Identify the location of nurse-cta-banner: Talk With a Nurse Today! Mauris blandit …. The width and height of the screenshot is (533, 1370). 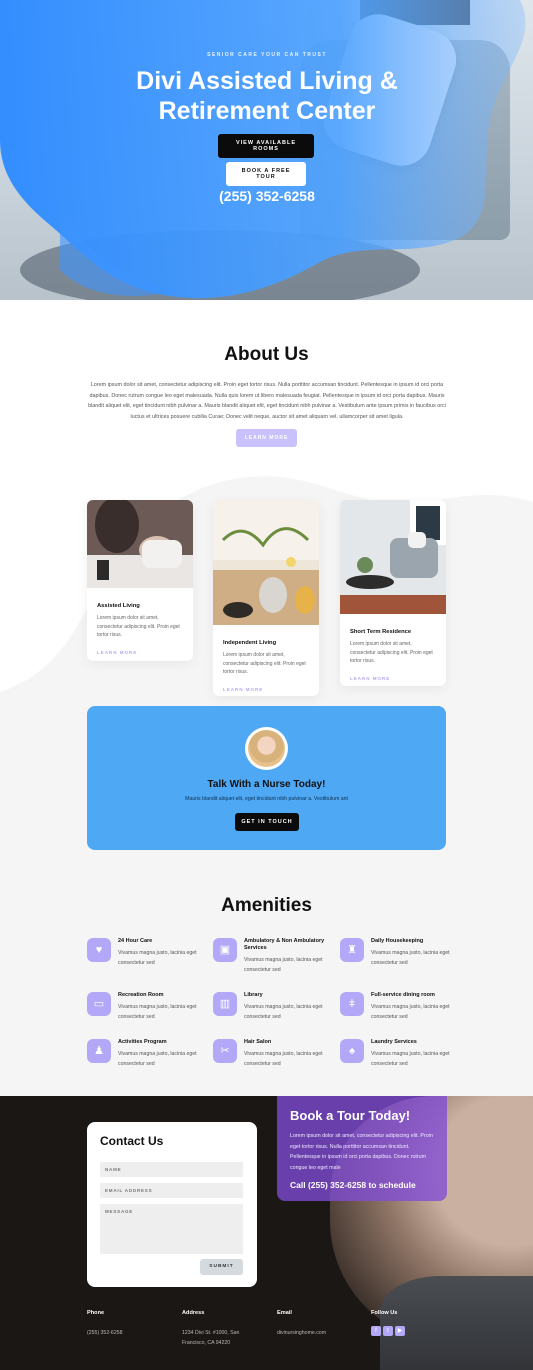
(266, 778).